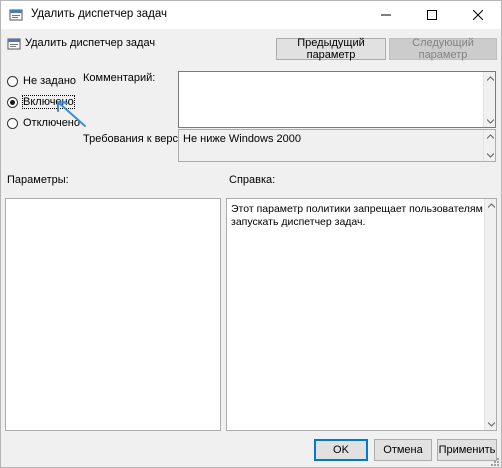 Image resolution: width=502 pixels, height=468 pixels. I want to click on resize-grip-icon, so click(494, 461).